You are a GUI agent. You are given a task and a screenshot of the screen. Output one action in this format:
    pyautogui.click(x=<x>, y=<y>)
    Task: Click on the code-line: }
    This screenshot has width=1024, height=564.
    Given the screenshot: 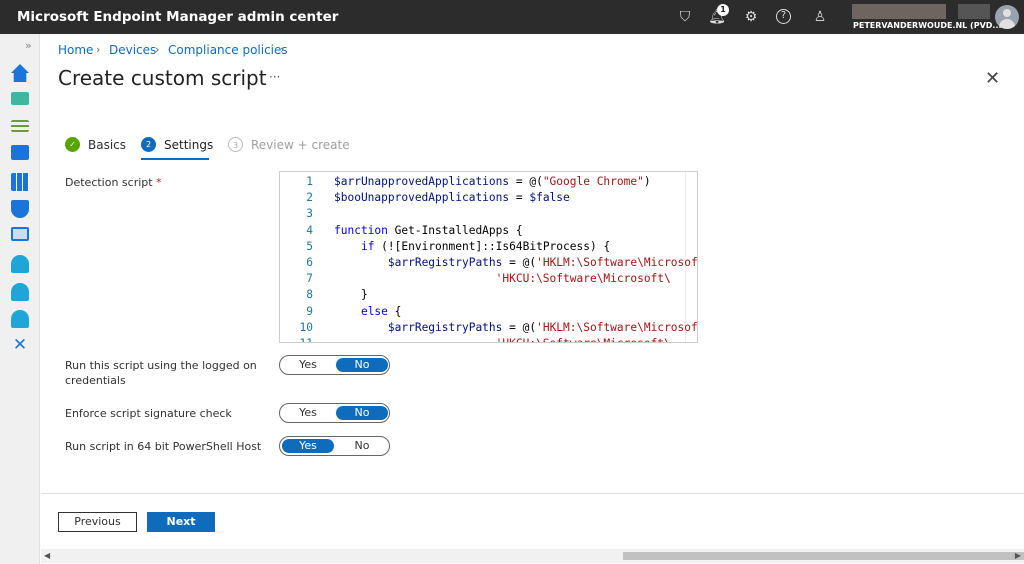 What is the action you would take?
    pyautogui.click(x=351, y=295)
    